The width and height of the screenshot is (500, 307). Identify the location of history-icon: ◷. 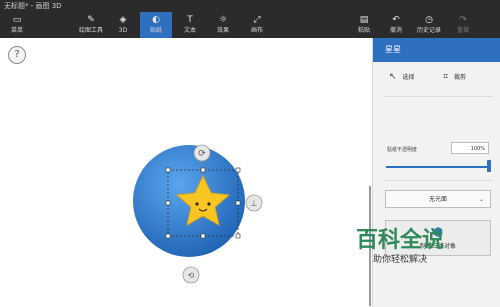
(429, 20).